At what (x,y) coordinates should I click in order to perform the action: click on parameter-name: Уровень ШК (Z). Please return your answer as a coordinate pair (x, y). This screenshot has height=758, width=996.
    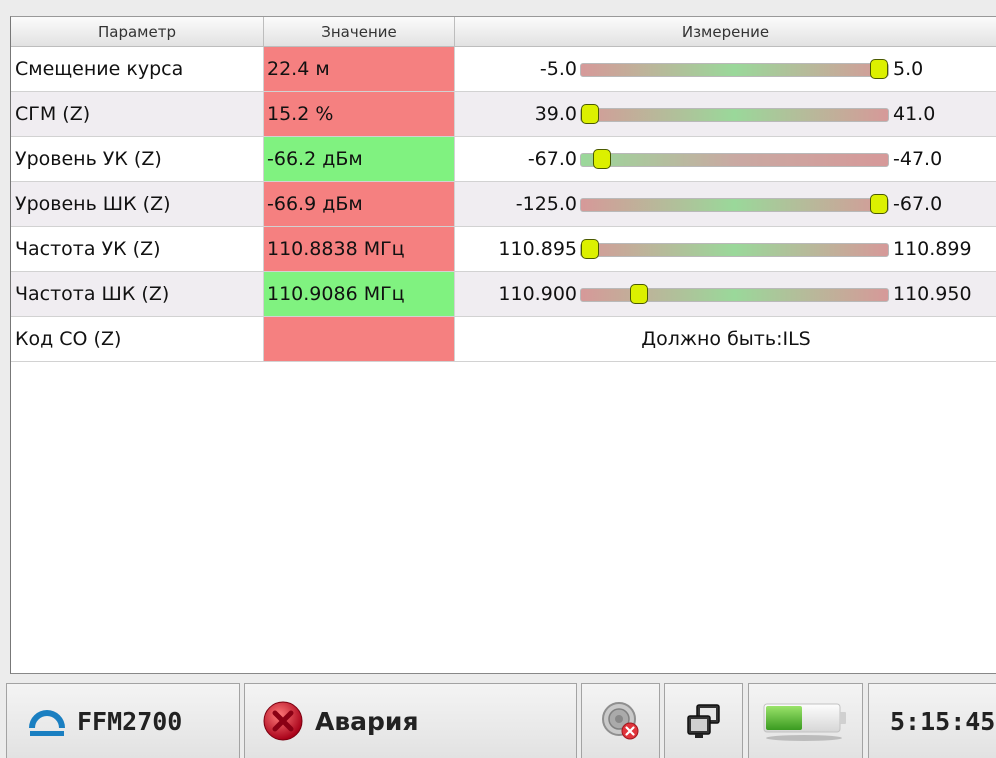
    Looking at the image, I should click on (137, 204).